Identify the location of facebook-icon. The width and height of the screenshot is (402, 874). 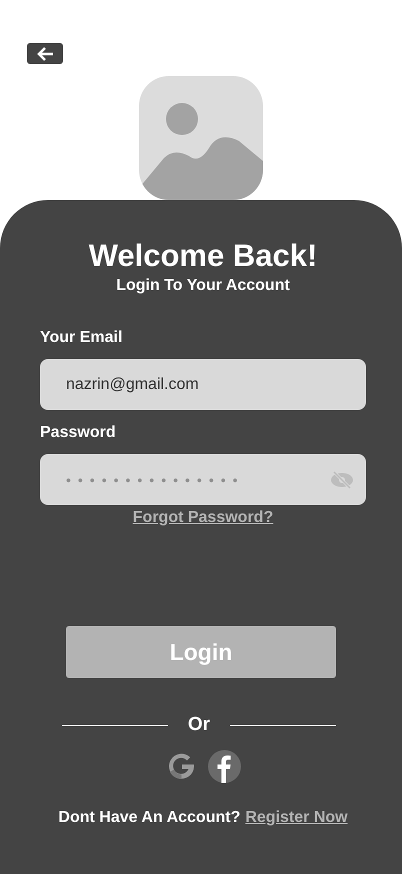
(224, 766).